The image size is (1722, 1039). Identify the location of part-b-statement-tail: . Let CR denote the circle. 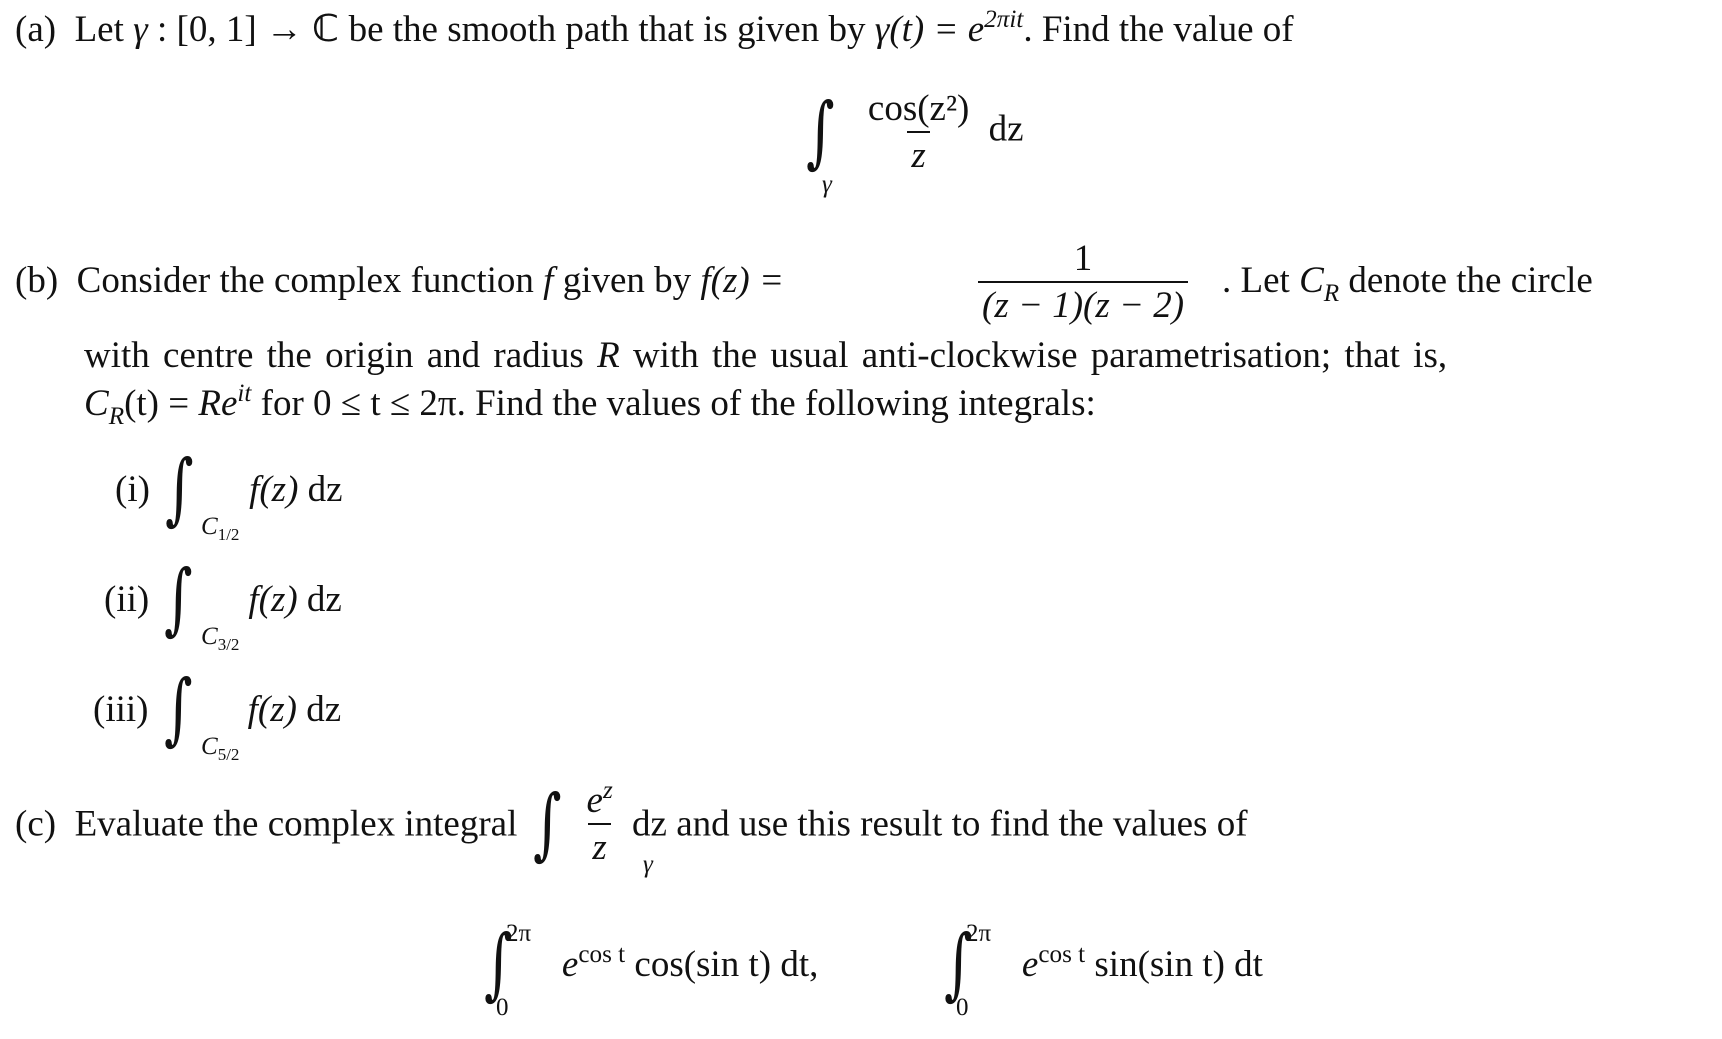
(1407, 283).